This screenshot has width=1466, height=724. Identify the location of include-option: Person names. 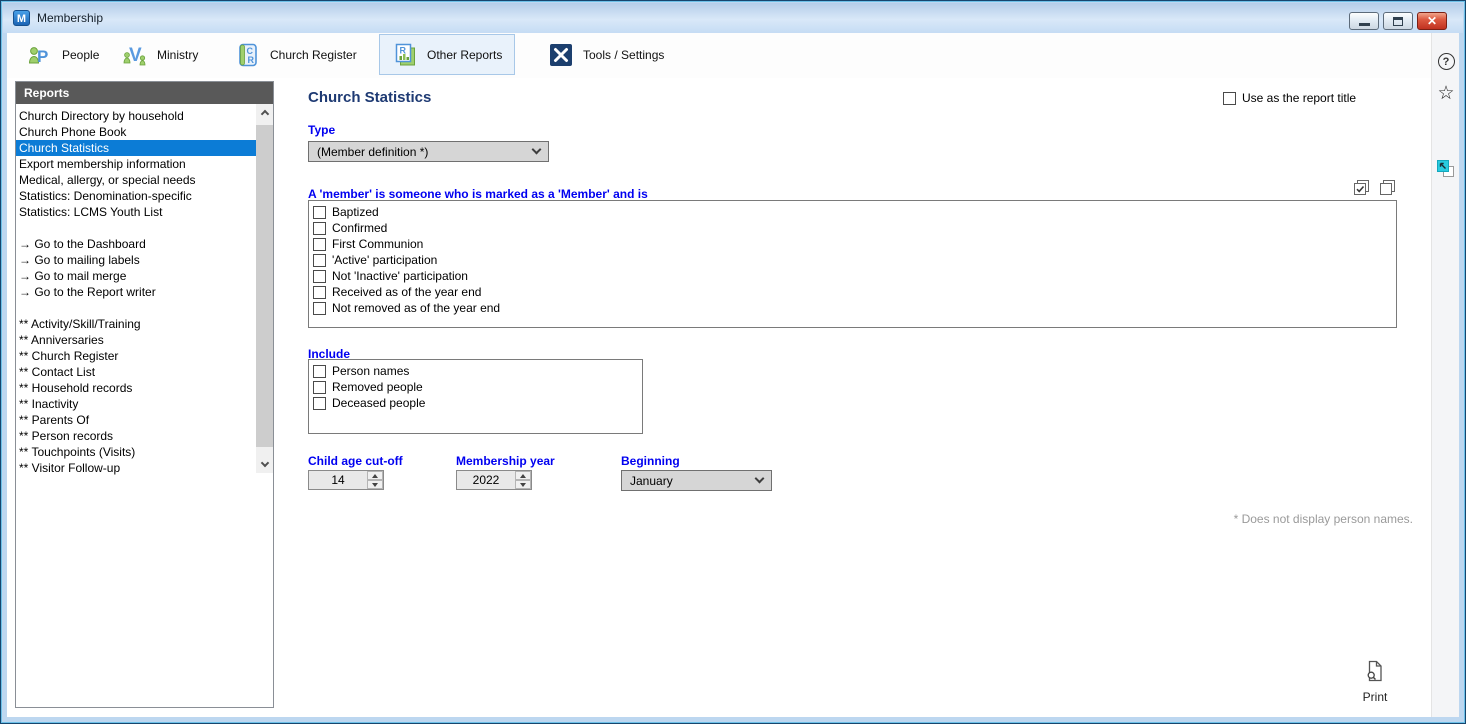
(477, 371).